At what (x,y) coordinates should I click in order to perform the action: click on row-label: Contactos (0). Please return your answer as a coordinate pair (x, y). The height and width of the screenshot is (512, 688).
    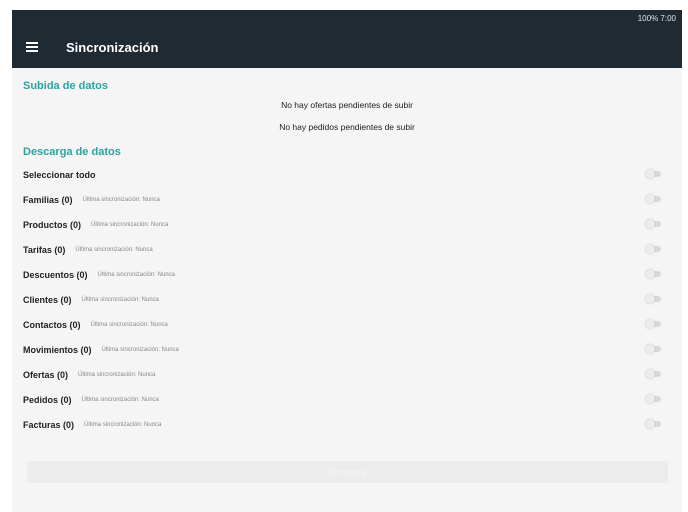
    Looking at the image, I should click on (52, 324).